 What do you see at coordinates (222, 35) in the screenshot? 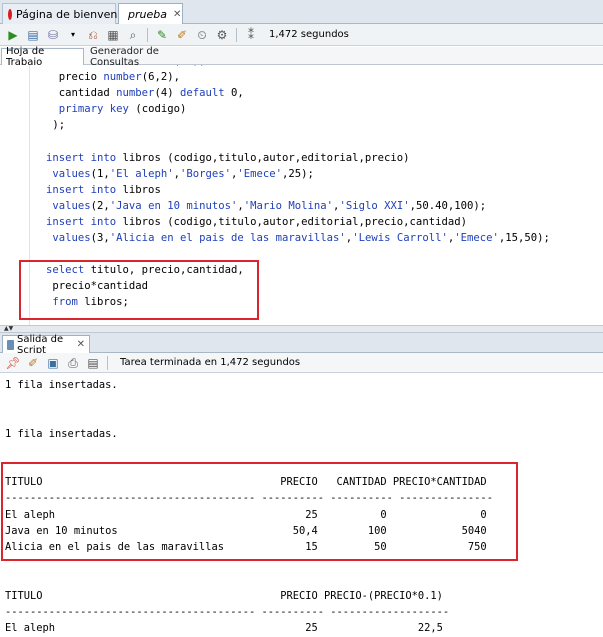
I see `sql-tuning-icon: ⚙` at bounding box center [222, 35].